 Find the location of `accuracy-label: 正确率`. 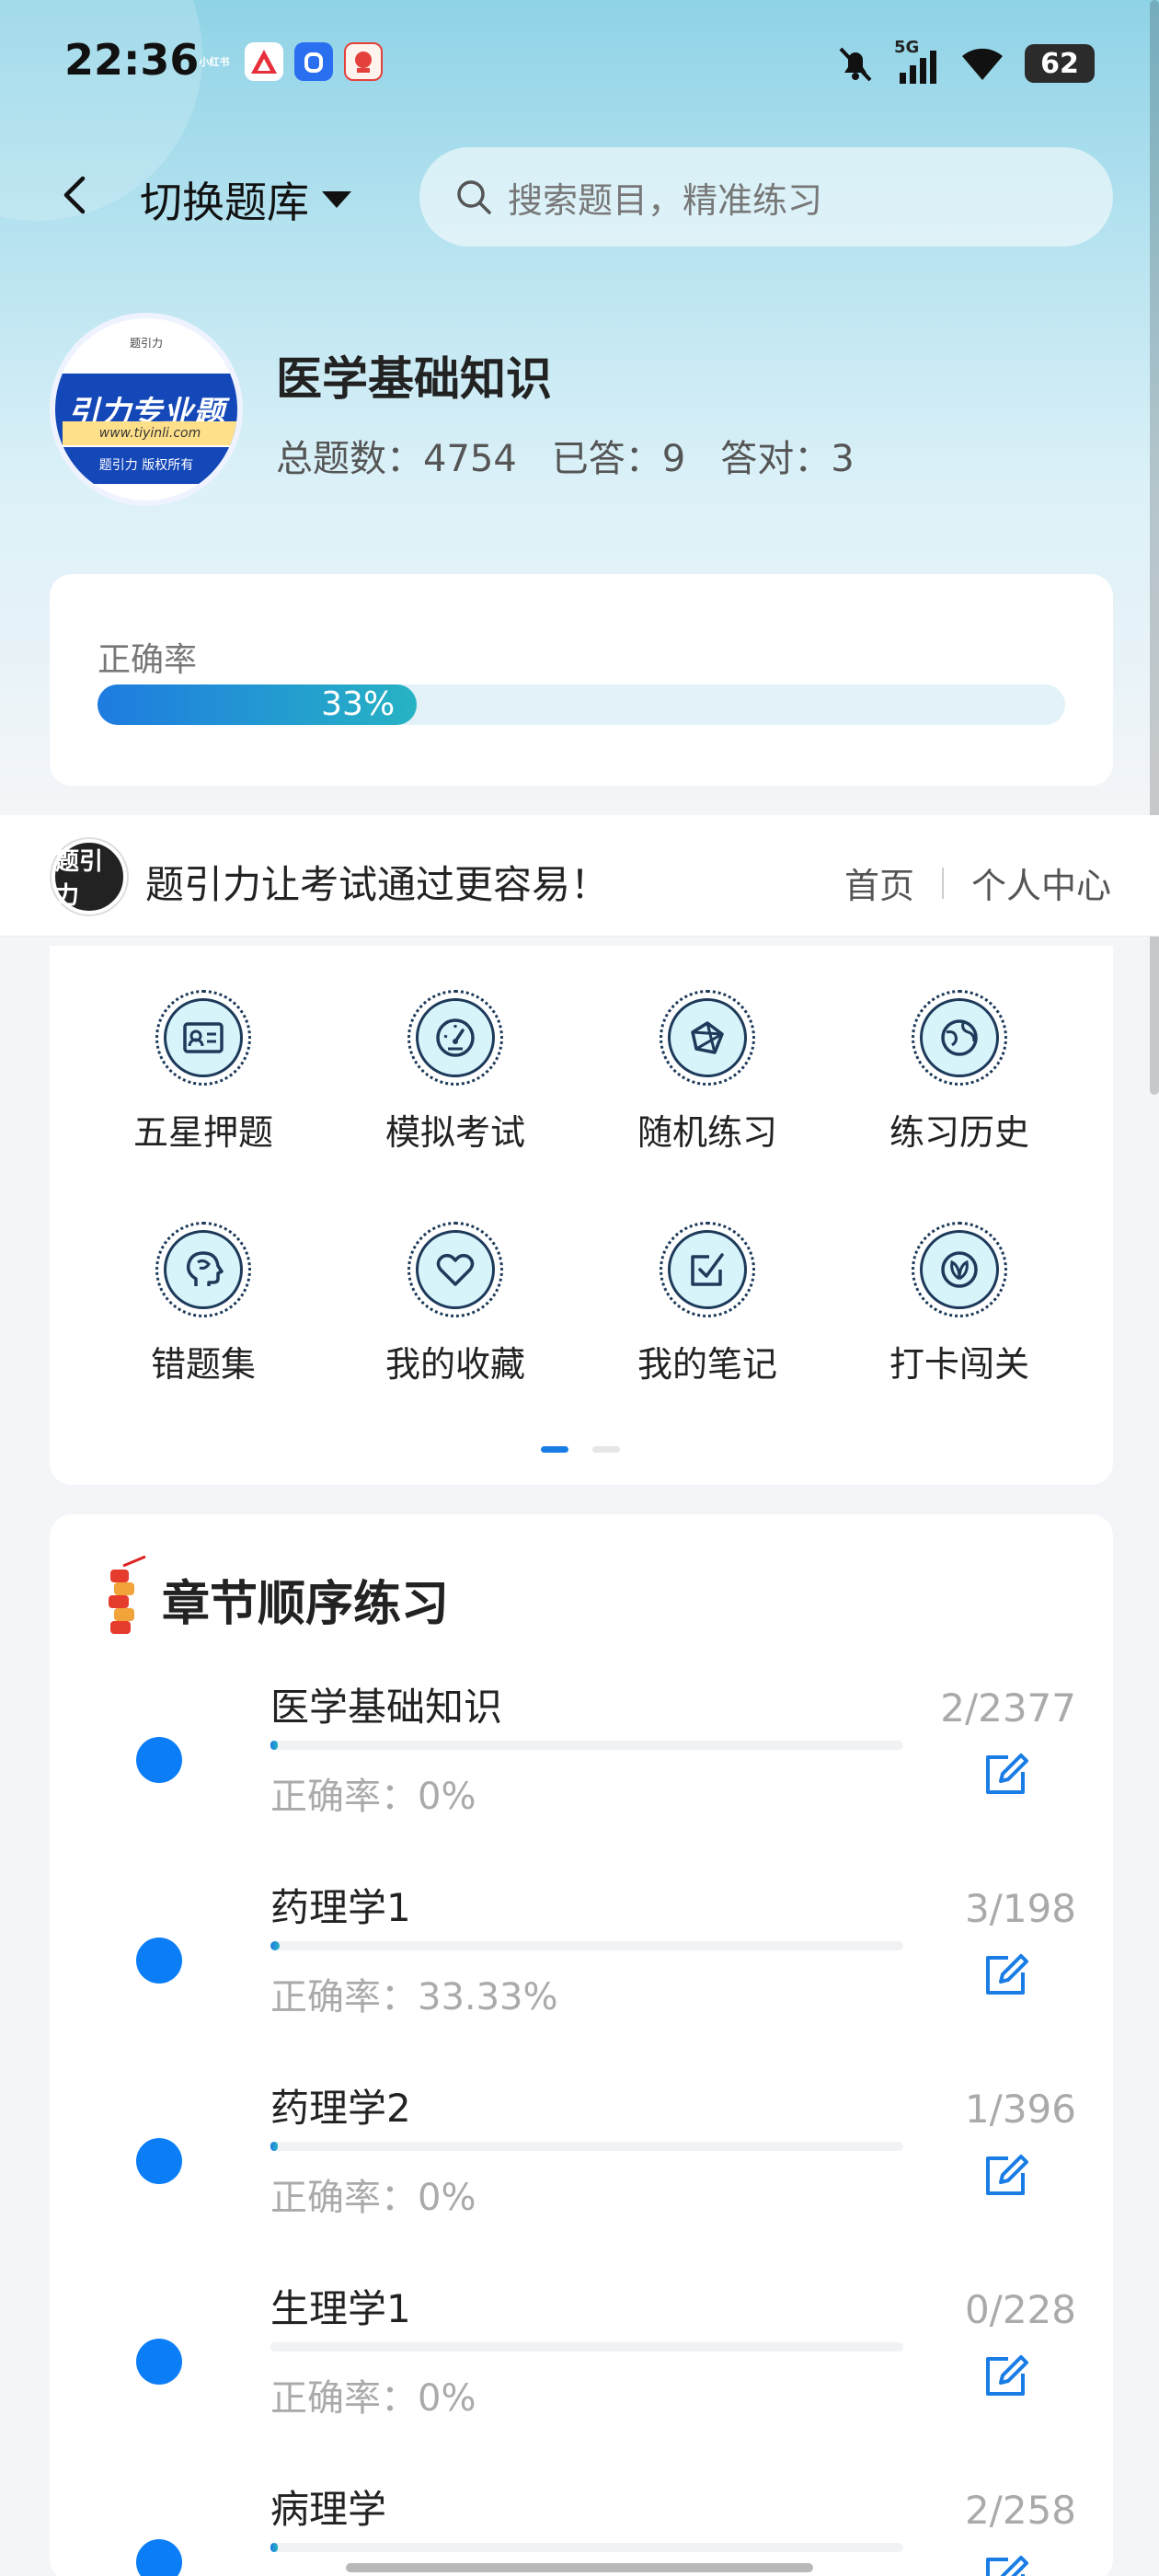

accuracy-label: 正确率 is located at coordinates (148, 660).